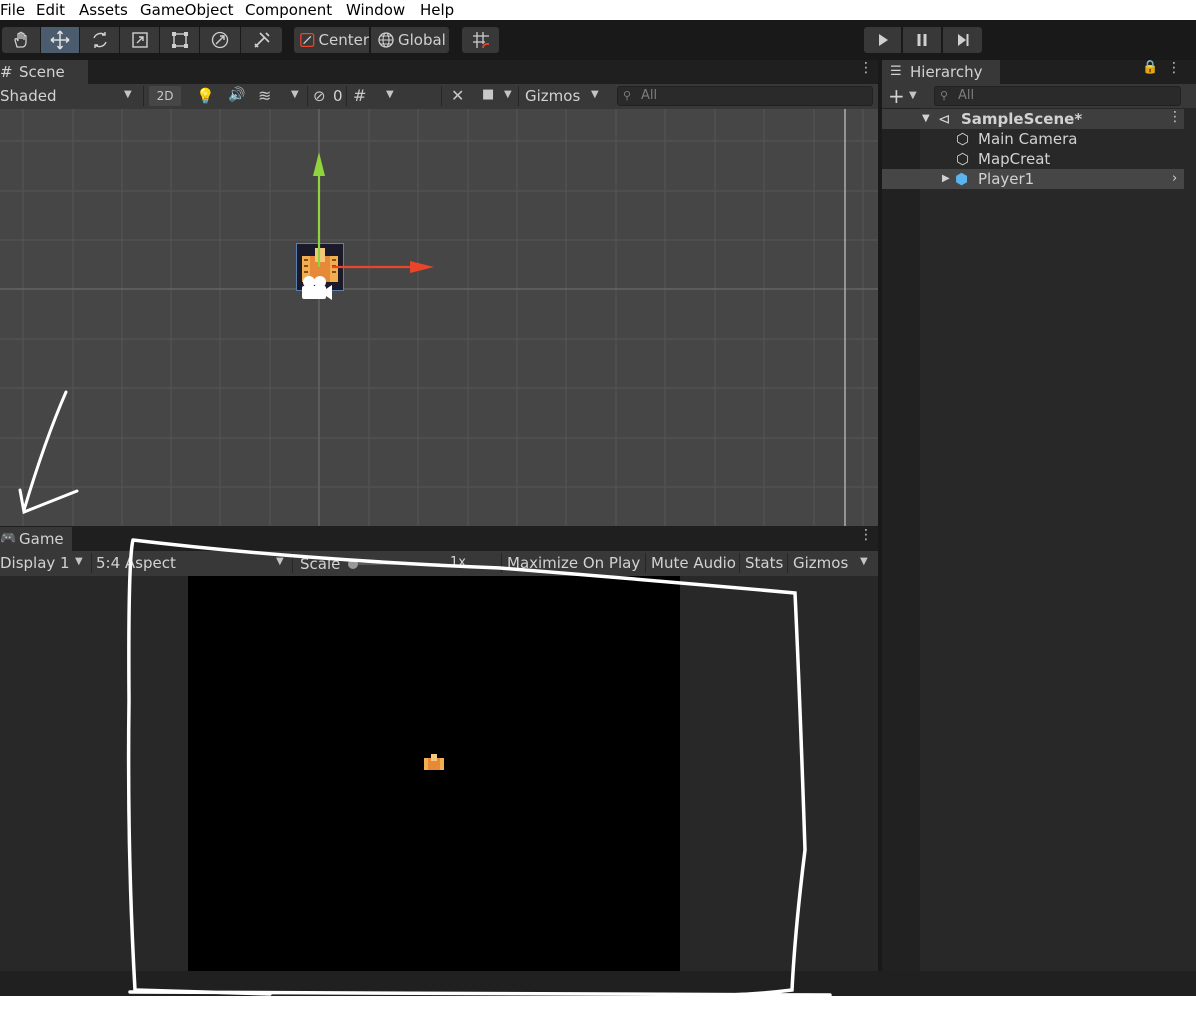  What do you see at coordinates (21, 40) in the screenshot?
I see `hand-tool-button` at bounding box center [21, 40].